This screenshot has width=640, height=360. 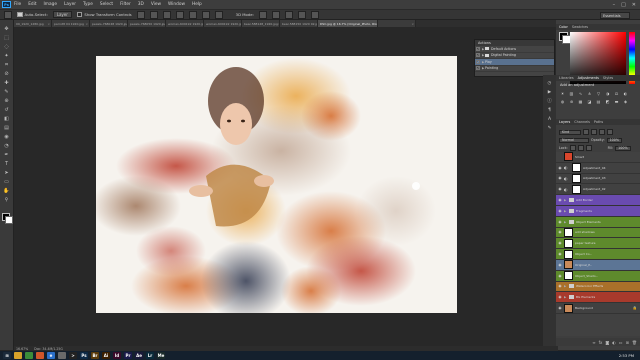 What do you see at coordinates (601, 342) in the screenshot?
I see `layer-style-icon: fx` at bounding box center [601, 342].